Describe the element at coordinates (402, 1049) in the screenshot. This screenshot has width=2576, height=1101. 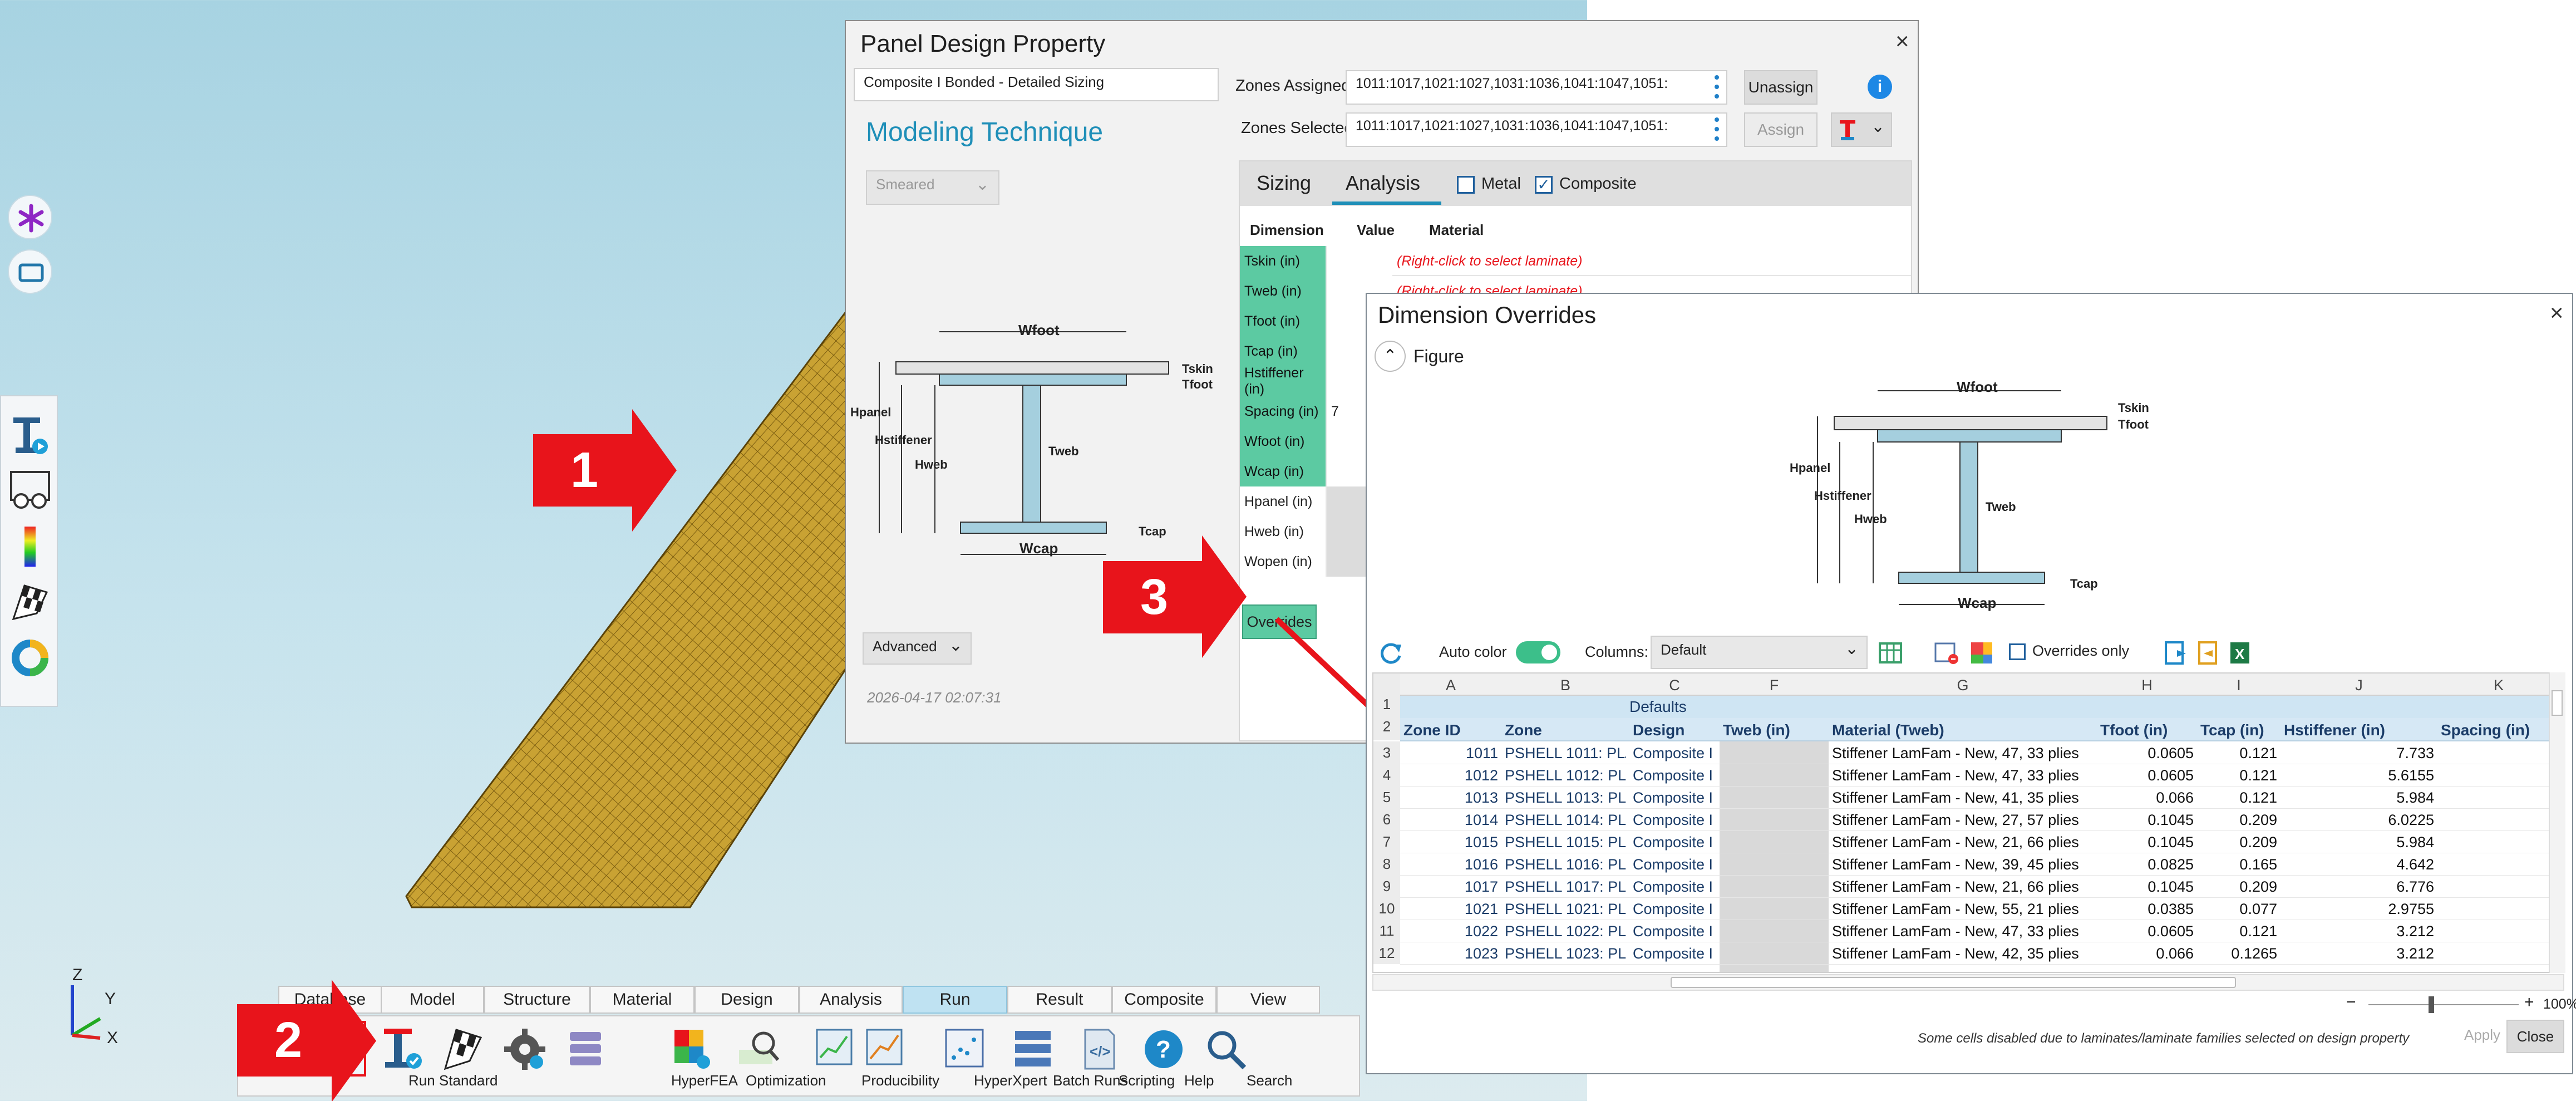
I see `sizing-run-icon` at that location.